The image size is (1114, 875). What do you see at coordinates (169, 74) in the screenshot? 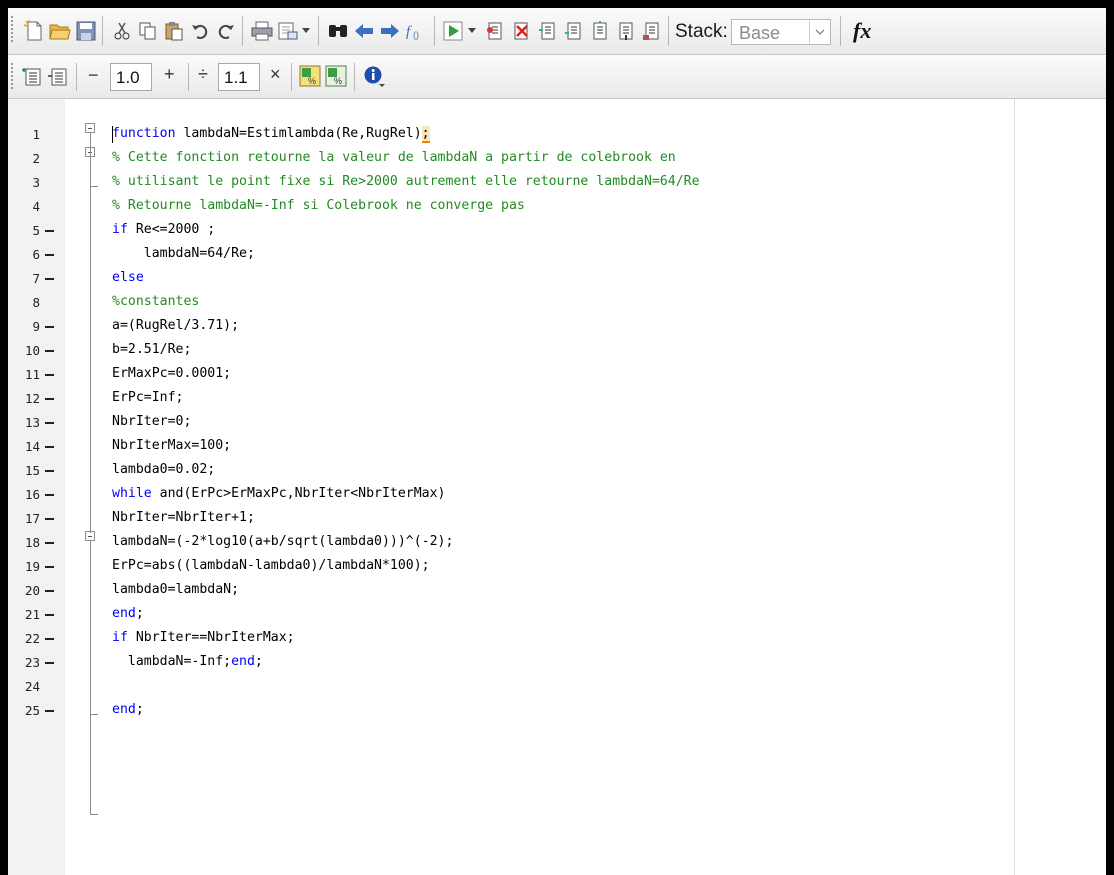
I see `increment-button: +` at bounding box center [169, 74].